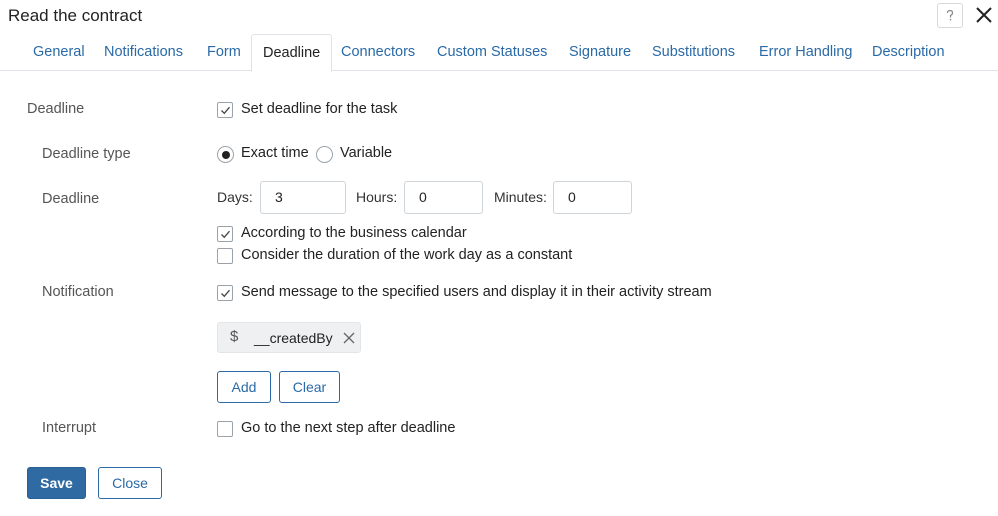 The width and height of the screenshot is (998, 516). I want to click on tab-description: Description, so click(908, 52).